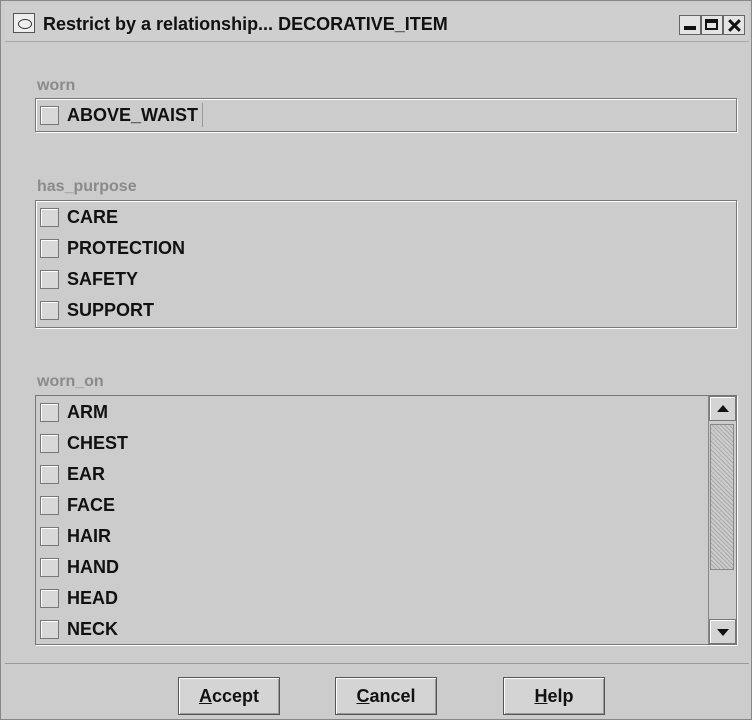  What do you see at coordinates (103, 278) in the screenshot?
I see `checkbox-label: SAFETY` at bounding box center [103, 278].